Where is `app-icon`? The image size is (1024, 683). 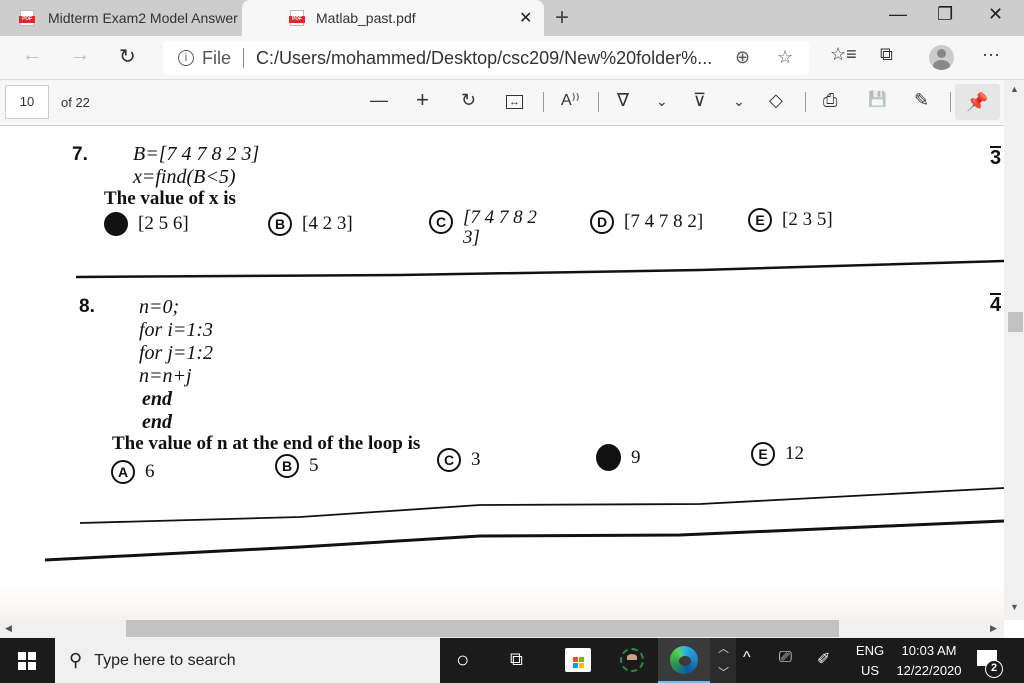
app-icon is located at coordinates (632, 660).